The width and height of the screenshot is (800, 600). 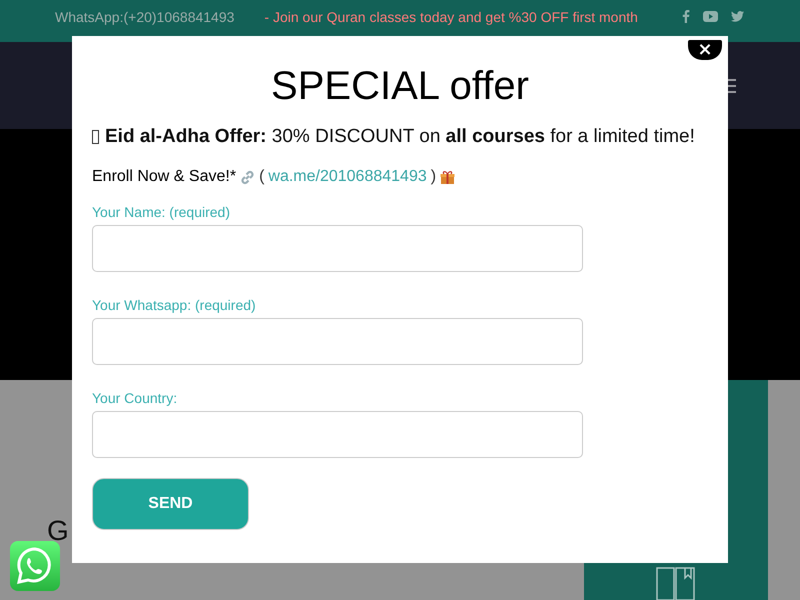 What do you see at coordinates (164, 177) in the screenshot?
I see `enroll-text: Enroll Now & Save!*` at bounding box center [164, 177].